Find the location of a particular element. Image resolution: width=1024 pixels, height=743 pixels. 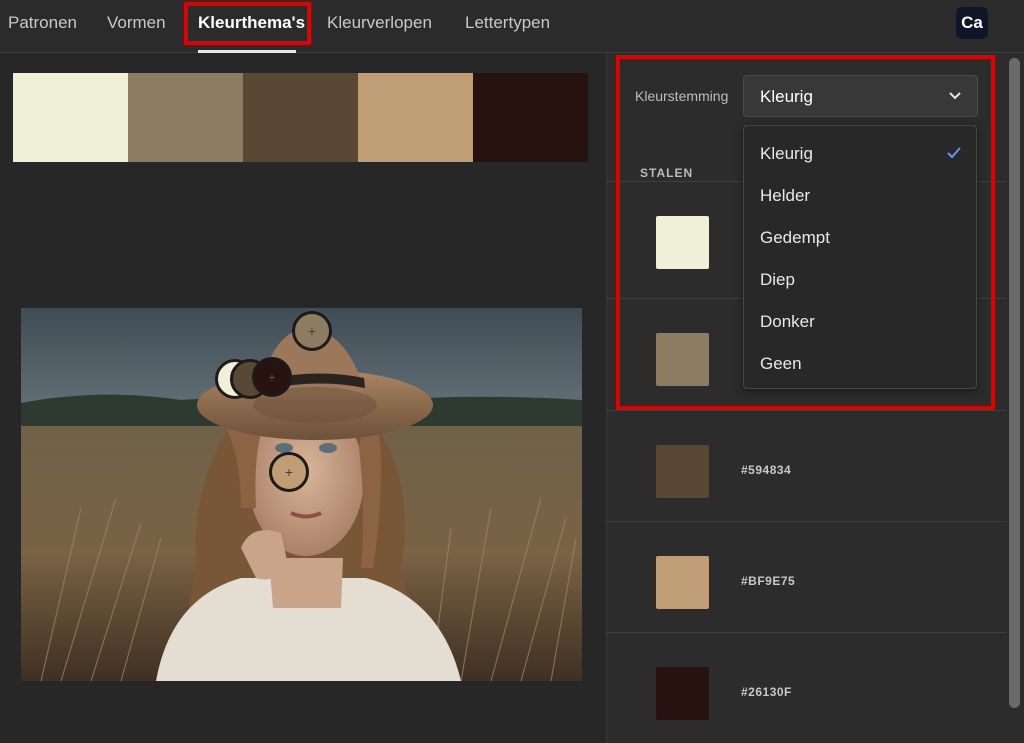

color-picker-4: + is located at coordinates (272, 377).